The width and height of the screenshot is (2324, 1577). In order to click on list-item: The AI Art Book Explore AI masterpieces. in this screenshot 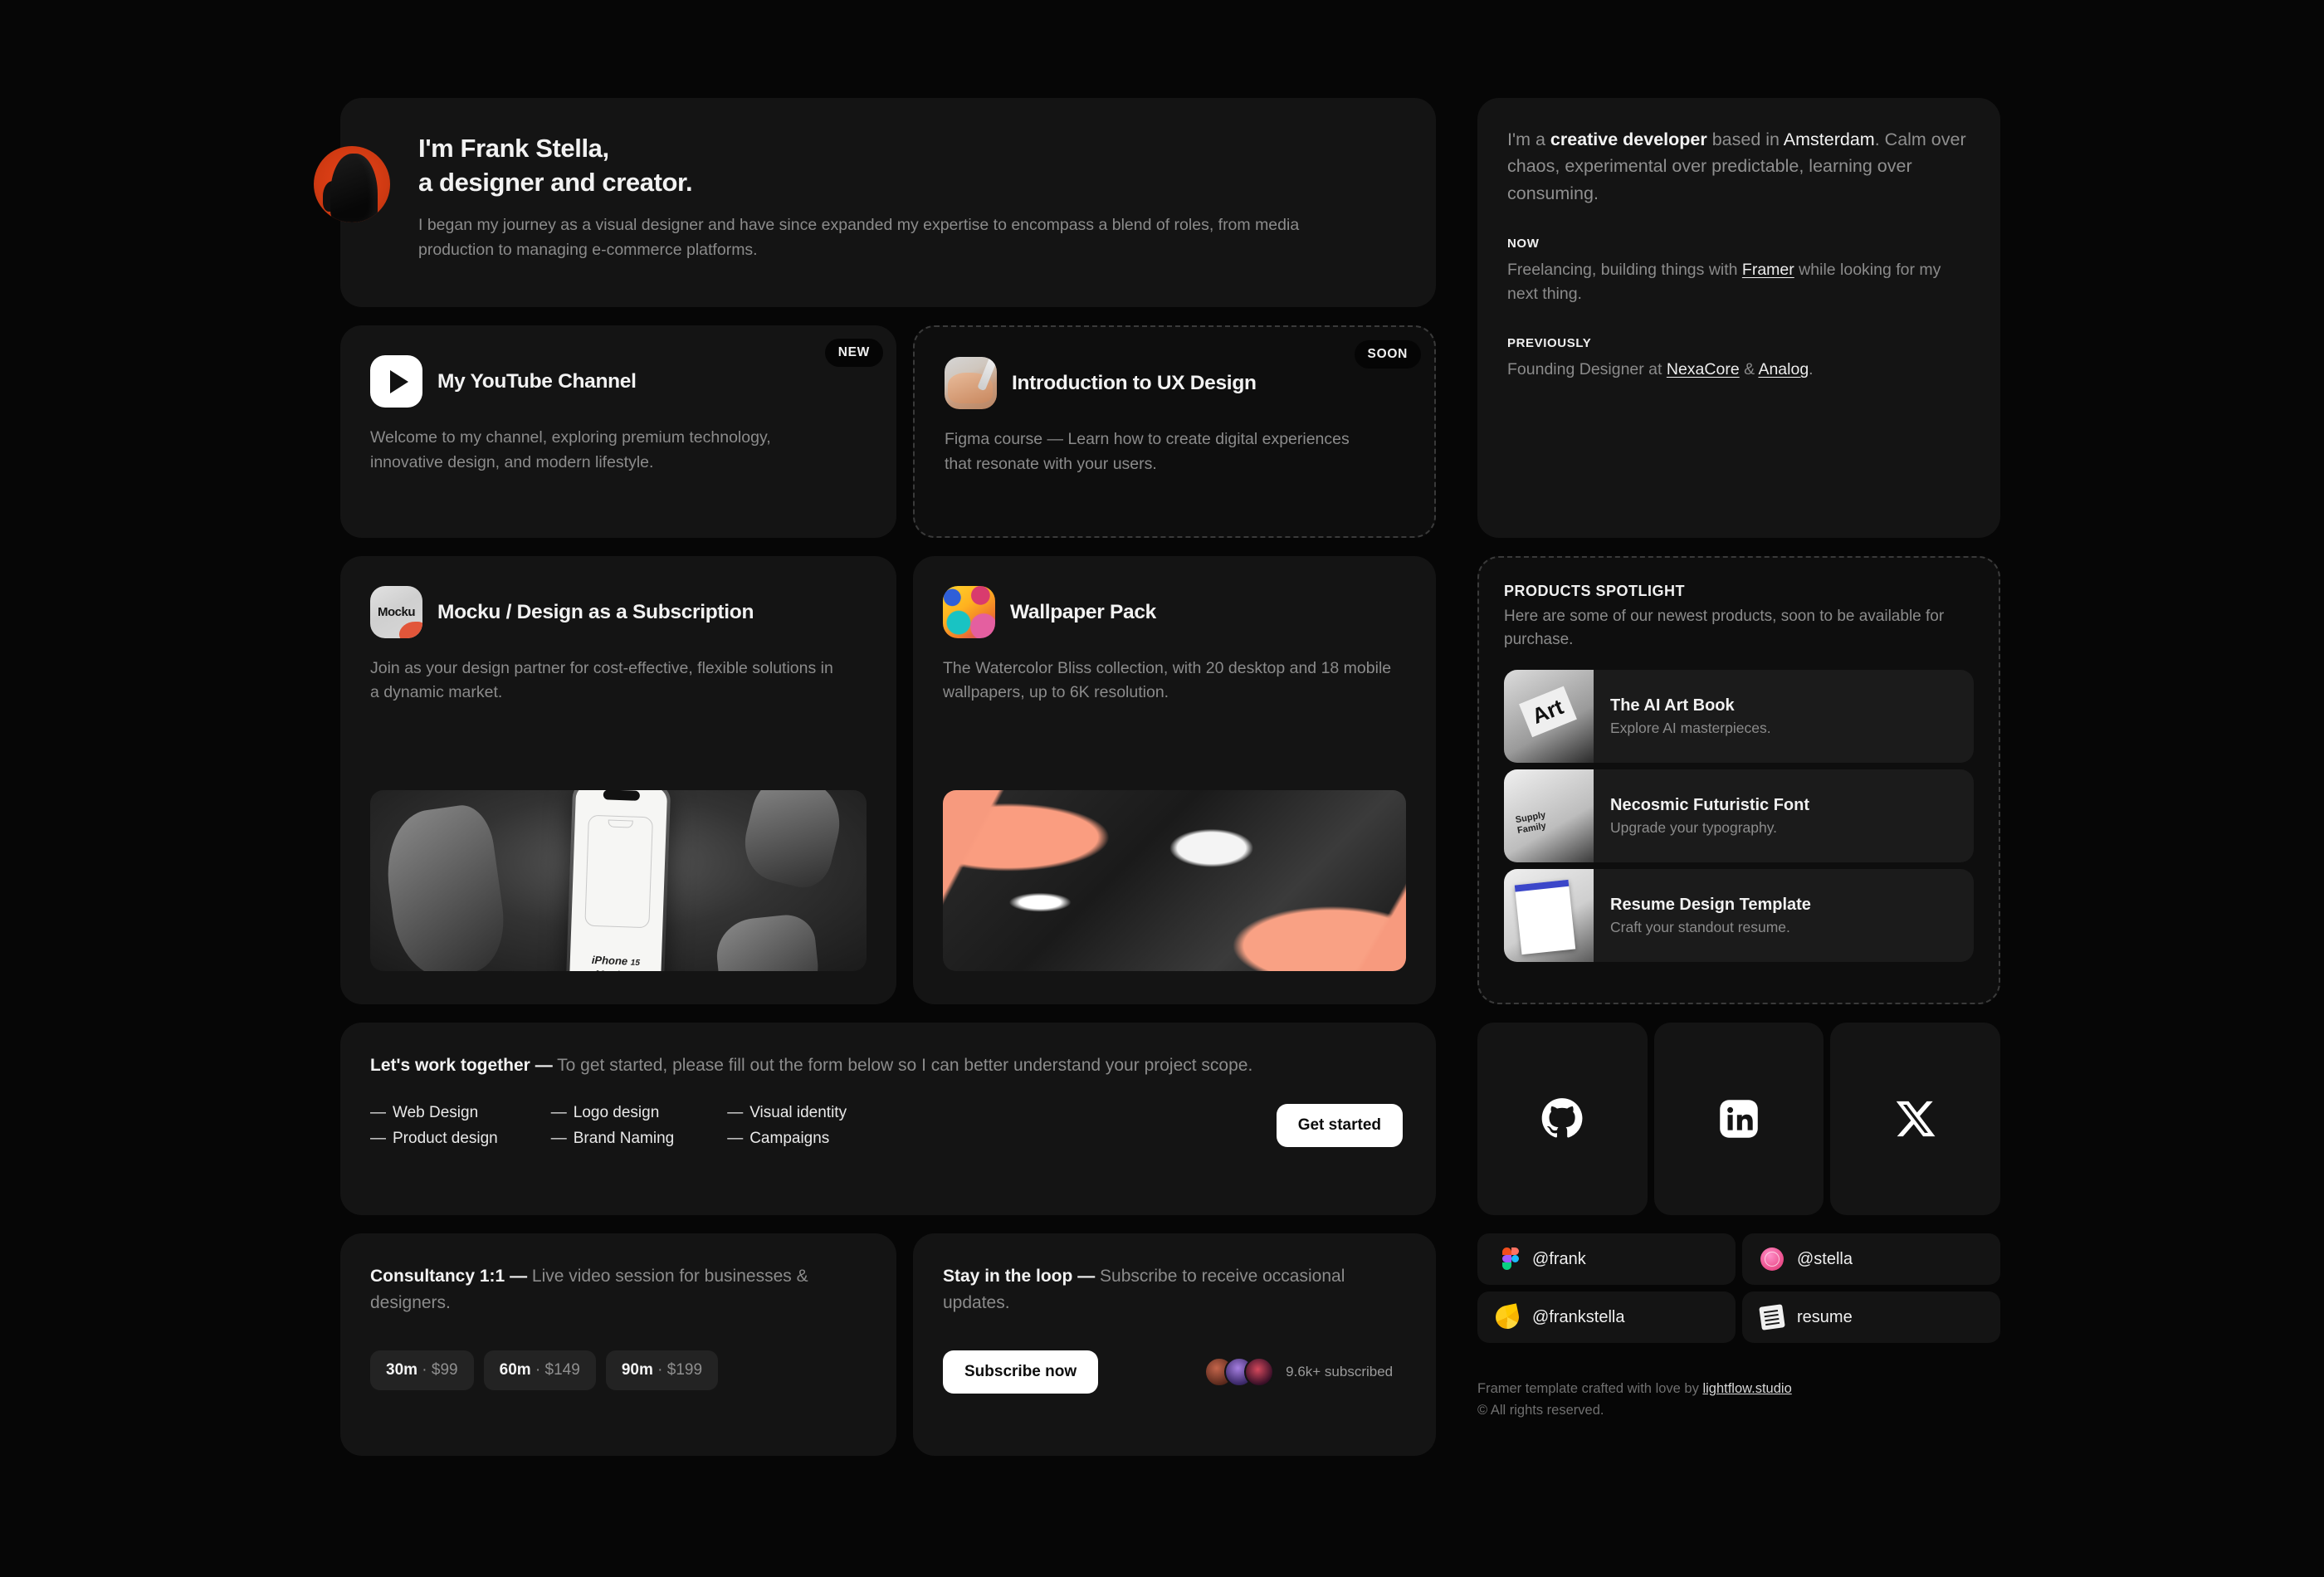, I will do `click(1739, 717)`.